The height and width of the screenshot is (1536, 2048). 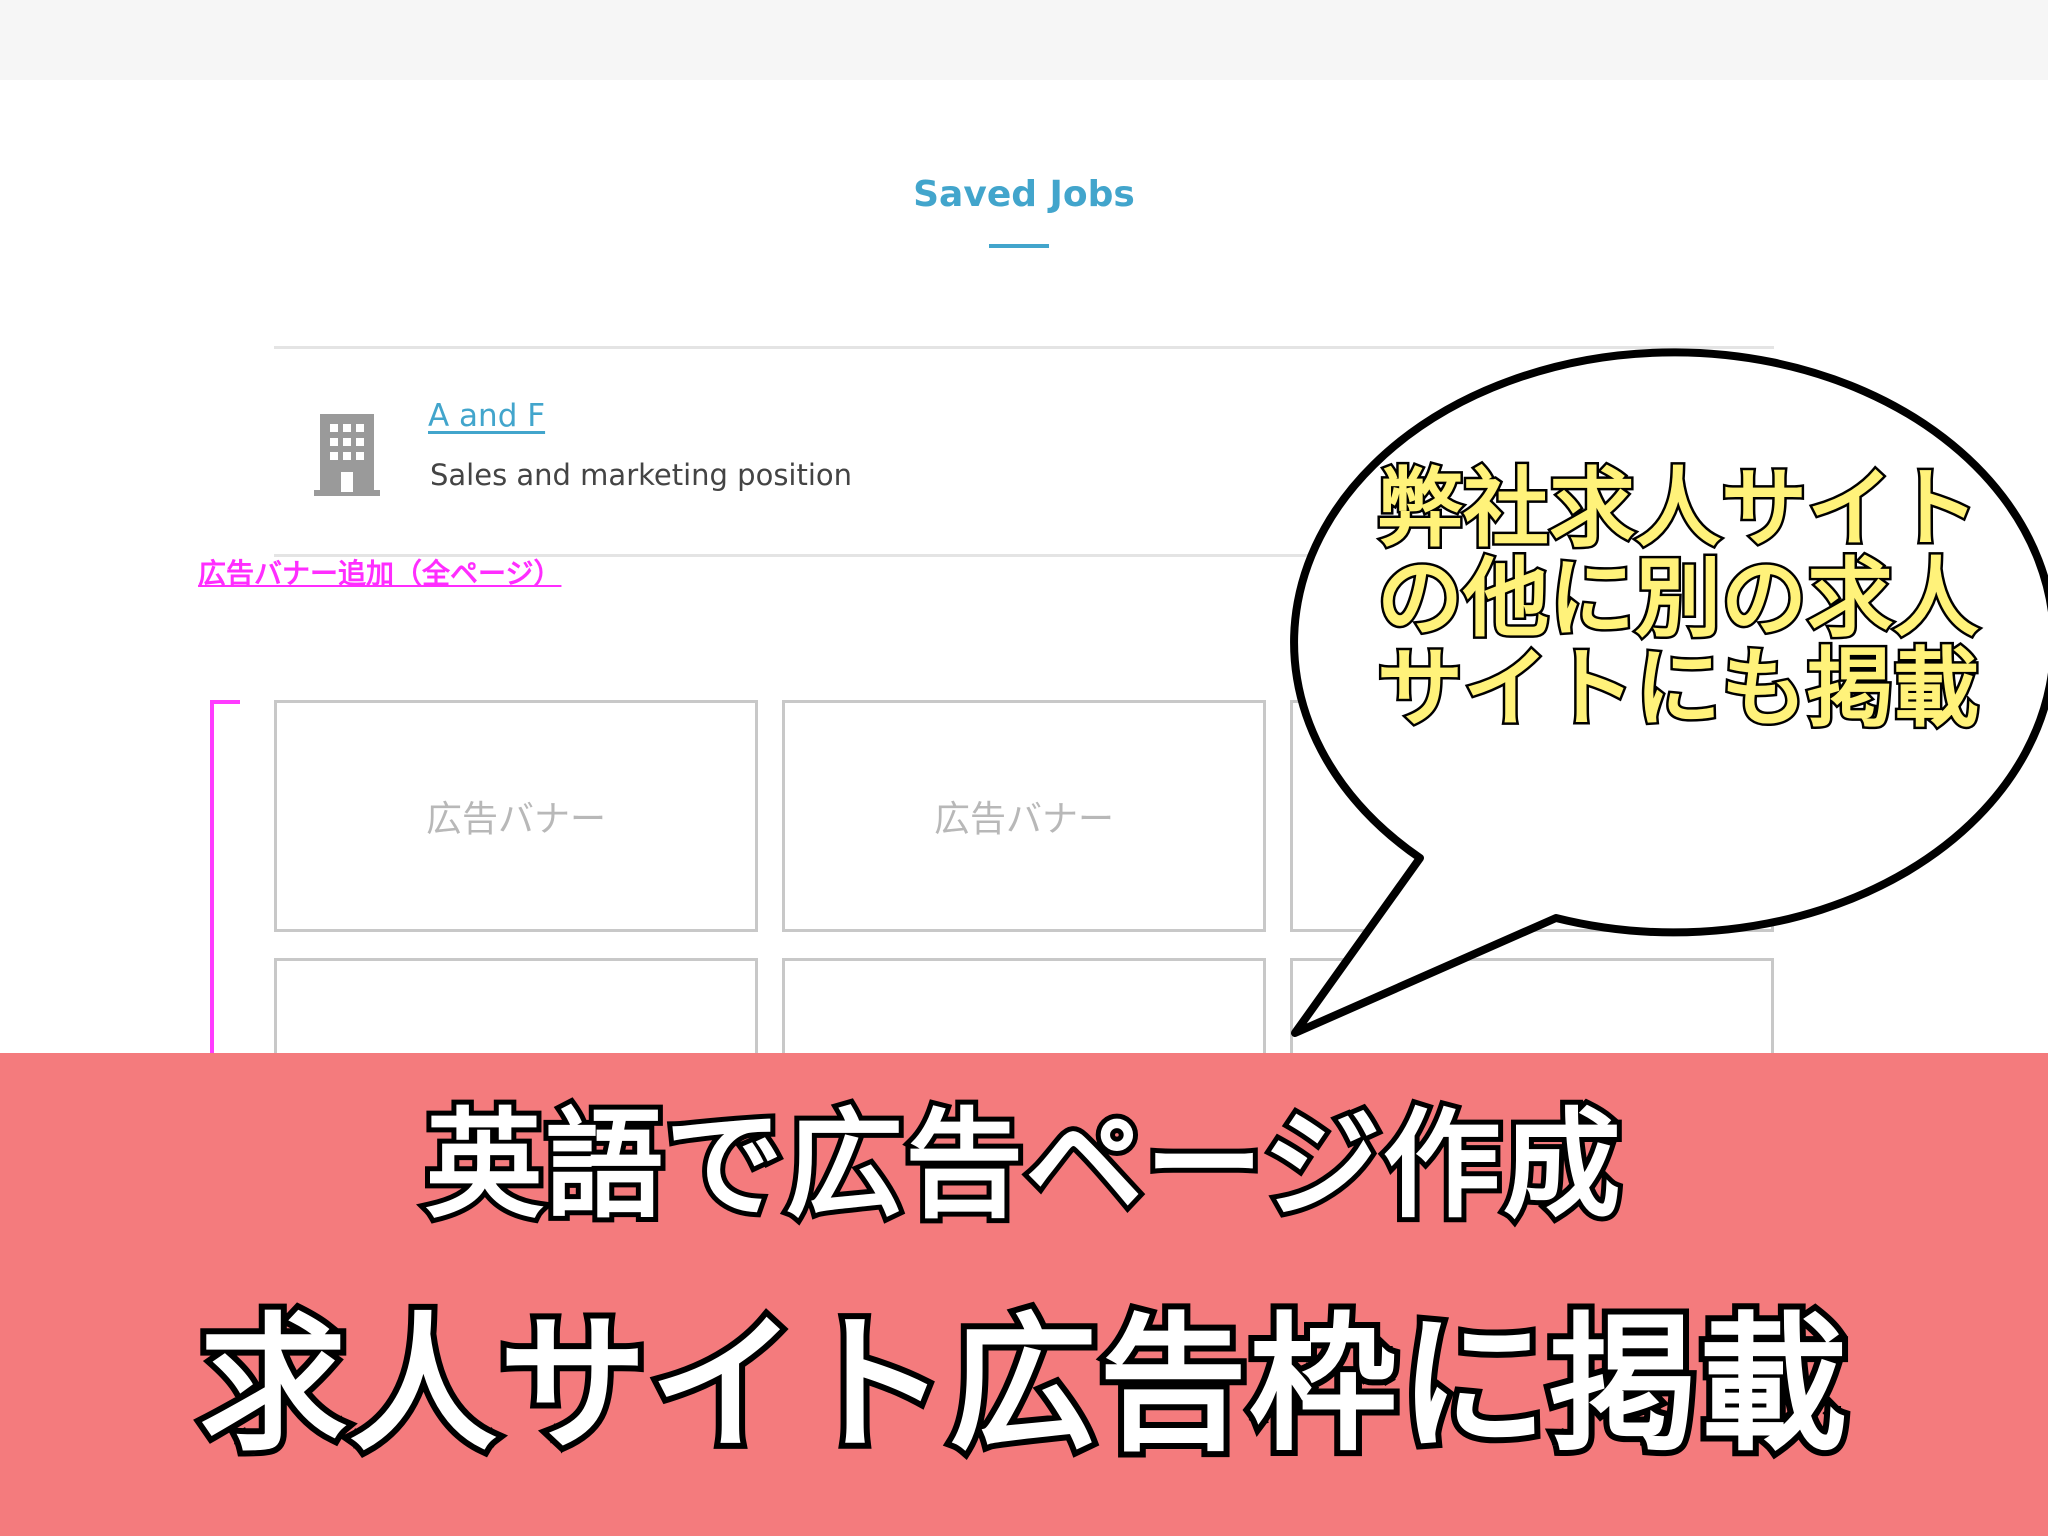 I want to click on page-title: Saved Jobs, so click(x=1024, y=194).